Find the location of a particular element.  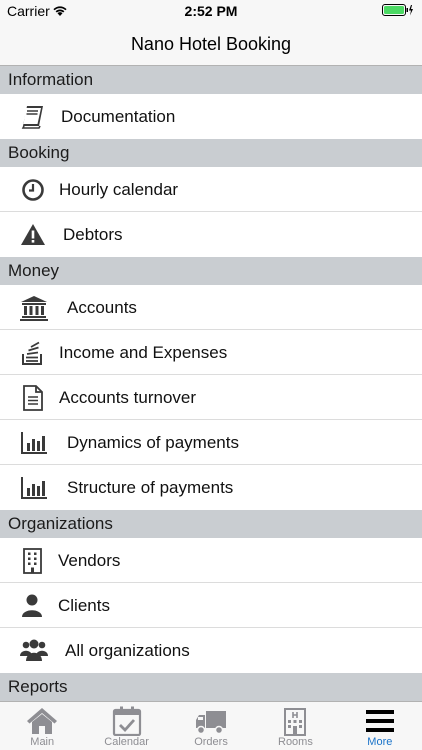

user-icon is located at coordinates (33, 606).